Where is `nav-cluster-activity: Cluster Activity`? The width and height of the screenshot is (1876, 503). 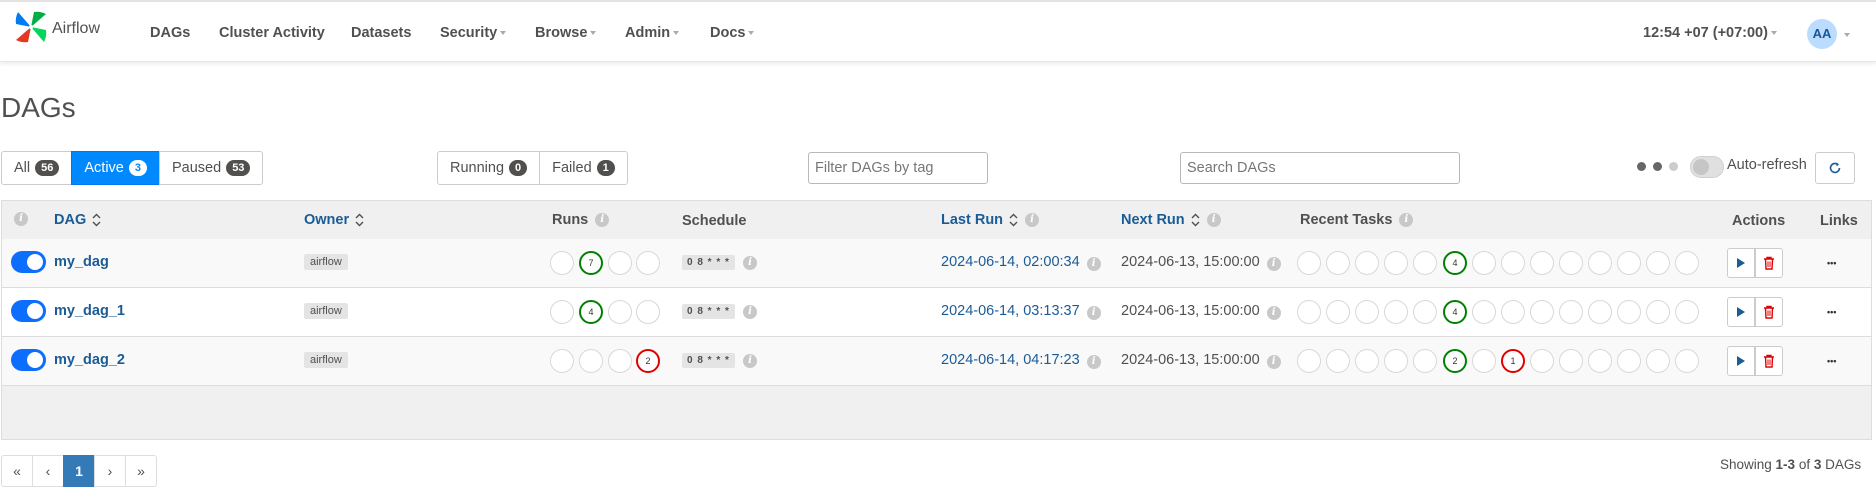 nav-cluster-activity: Cluster Activity is located at coordinates (272, 33).